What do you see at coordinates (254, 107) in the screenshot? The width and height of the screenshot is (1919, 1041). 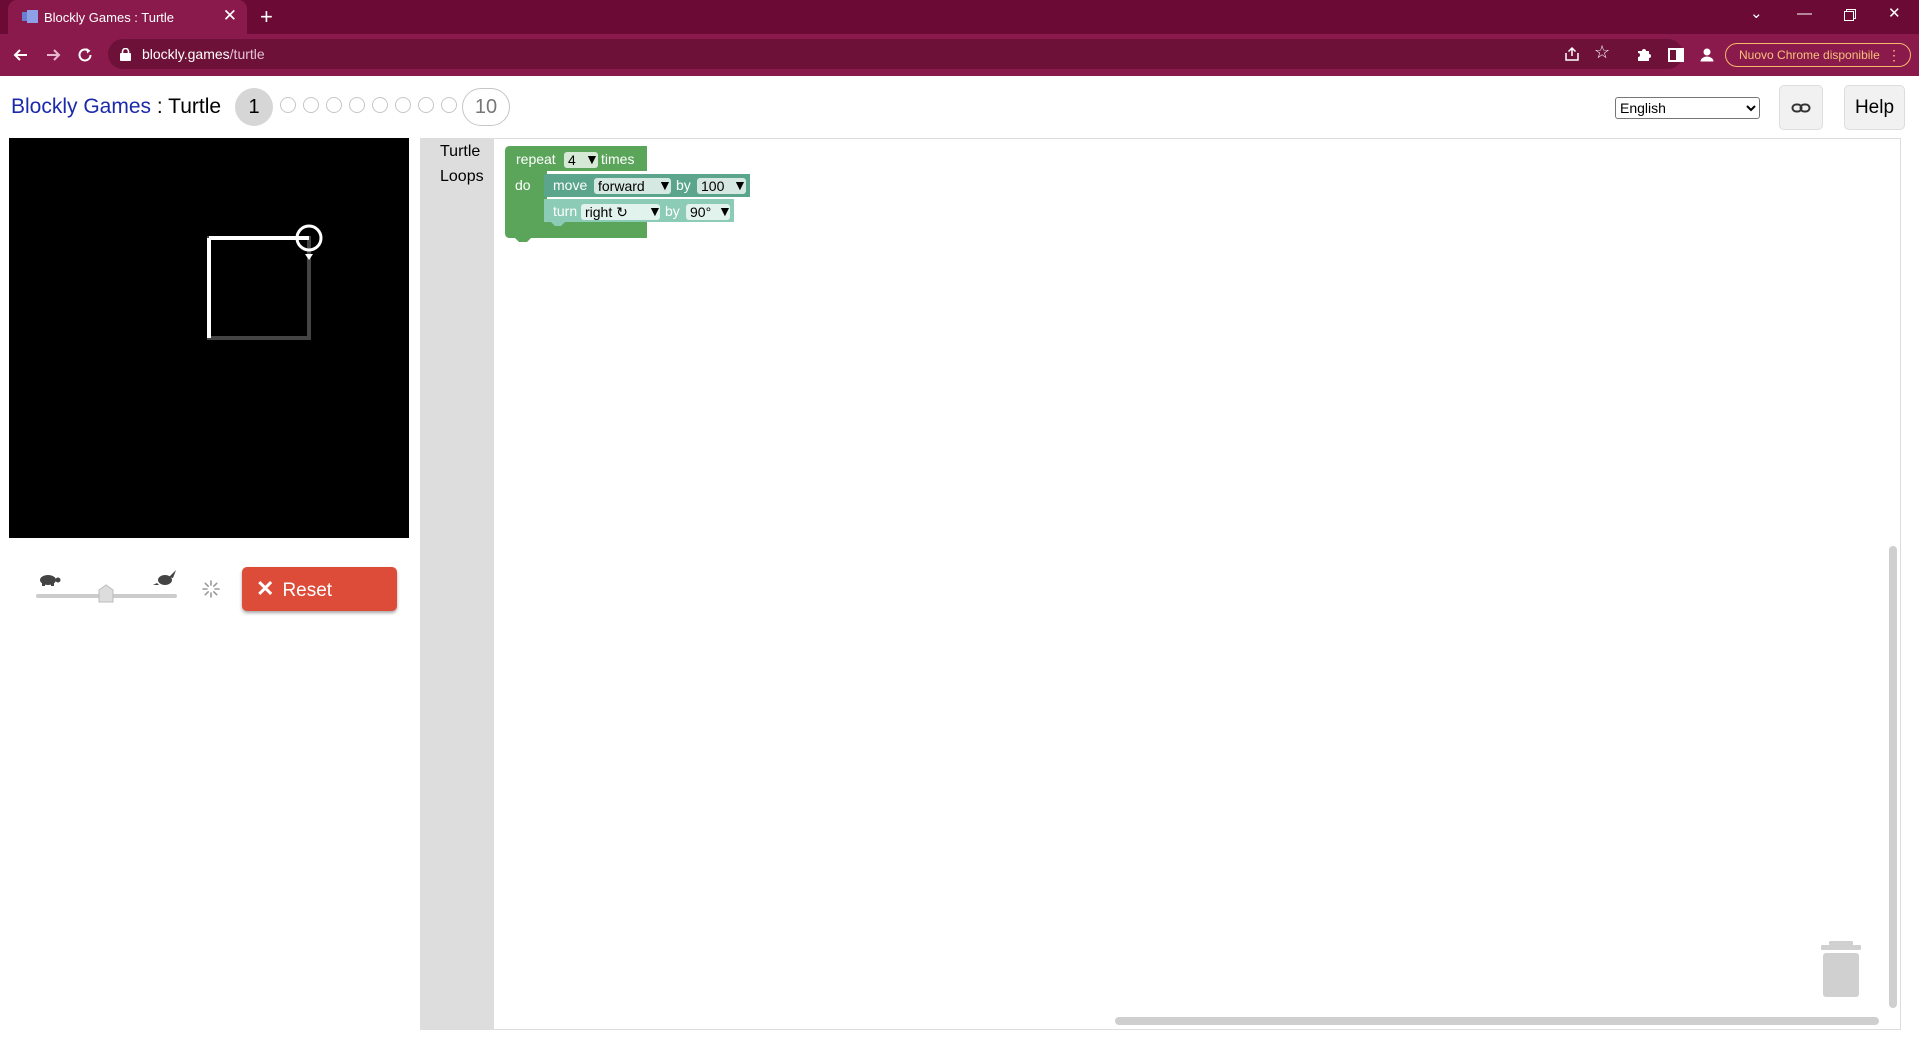 I see `level-1-indicator: 1` at bounding box center [254, 107].